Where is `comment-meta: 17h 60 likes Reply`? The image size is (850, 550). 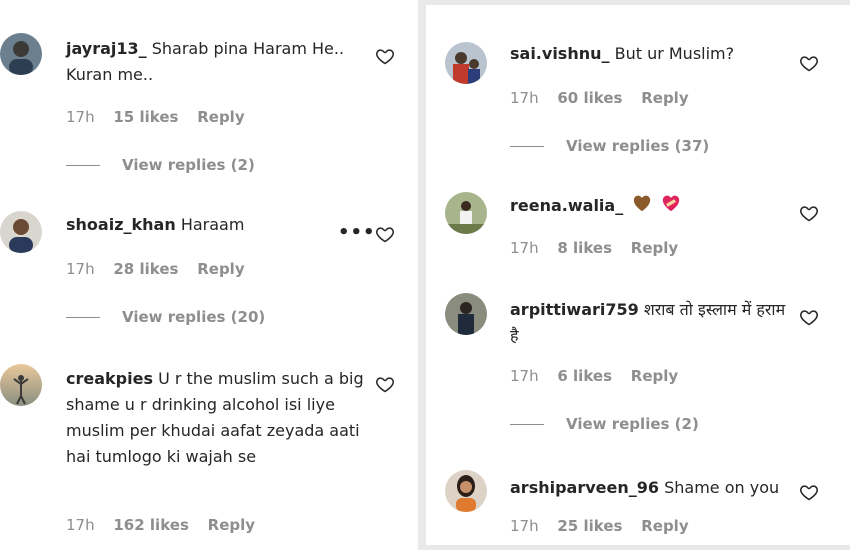 comment-meta: 17h 60 likes Reply is located at coordinates (606, 98).